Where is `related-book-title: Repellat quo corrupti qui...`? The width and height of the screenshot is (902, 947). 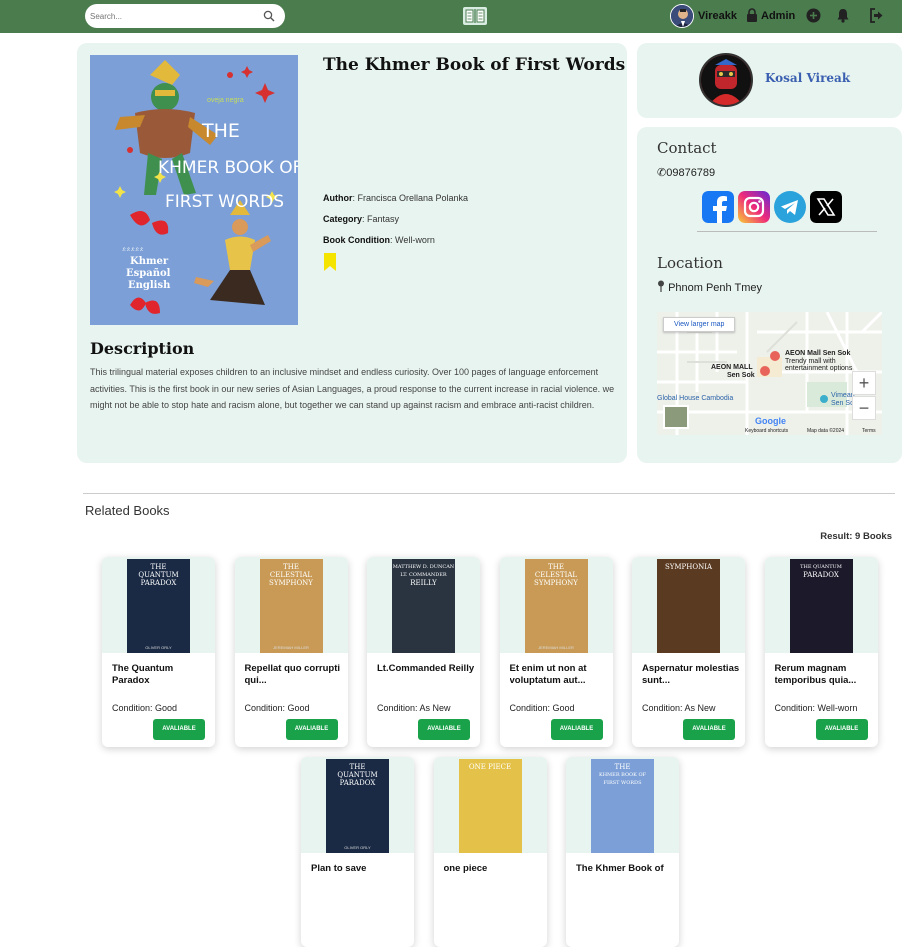 related-book-title: Repellat quo corrupti qui... is located at coordinates (294, 675).